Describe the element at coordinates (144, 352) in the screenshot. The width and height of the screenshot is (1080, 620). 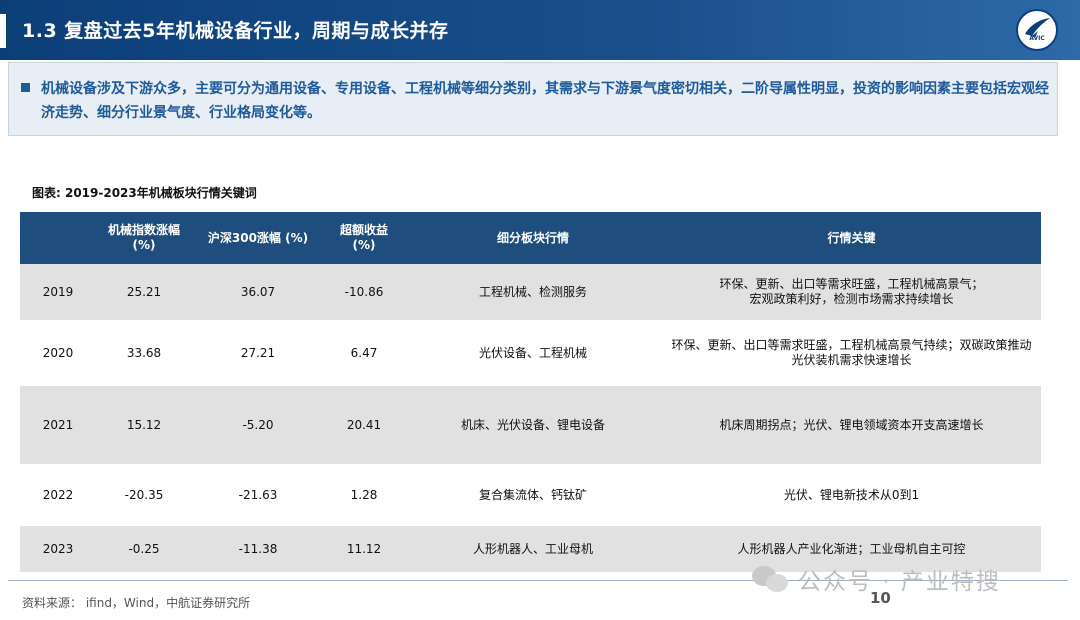
I see `cell-machinery-index-change: 33.68` at that location.